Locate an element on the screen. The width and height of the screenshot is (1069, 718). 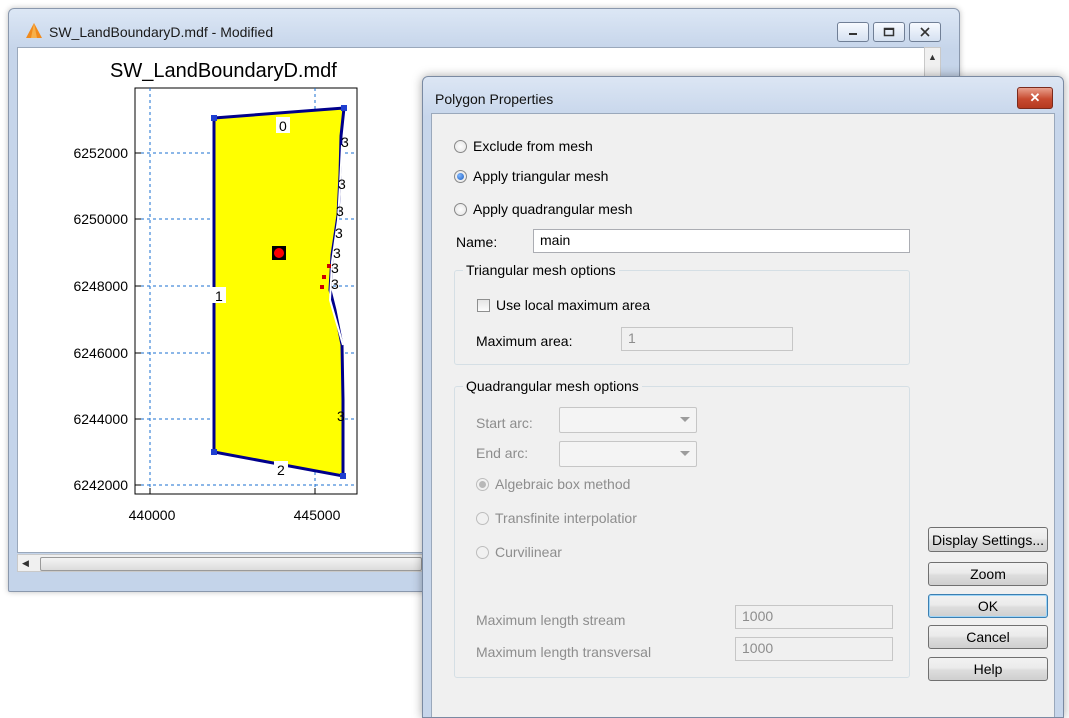
x-tick-label: 445000 is located at coordinates (317, 515).